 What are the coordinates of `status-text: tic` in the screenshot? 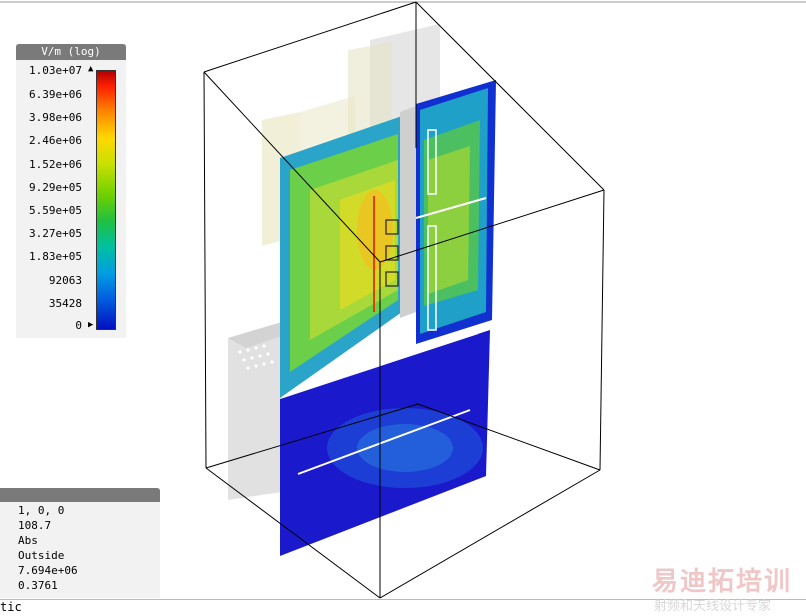 It's located at (11, 607).